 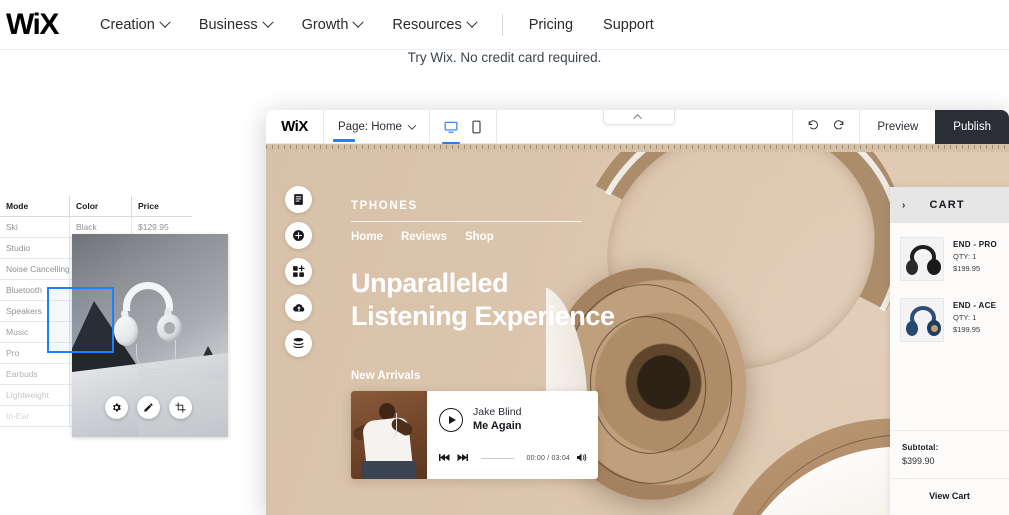 I want to click on headphone-cup-right, so click(x=169, y=328).